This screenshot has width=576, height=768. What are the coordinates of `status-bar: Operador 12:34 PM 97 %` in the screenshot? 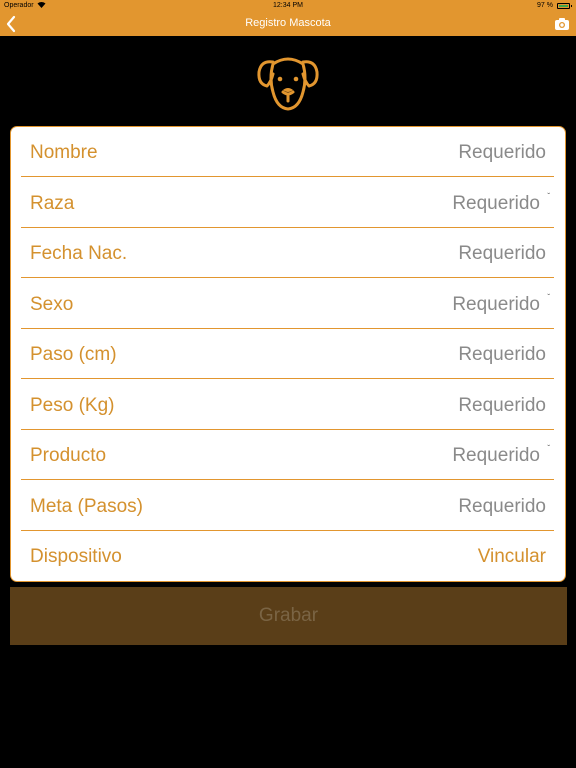 It's located at (288, 6).